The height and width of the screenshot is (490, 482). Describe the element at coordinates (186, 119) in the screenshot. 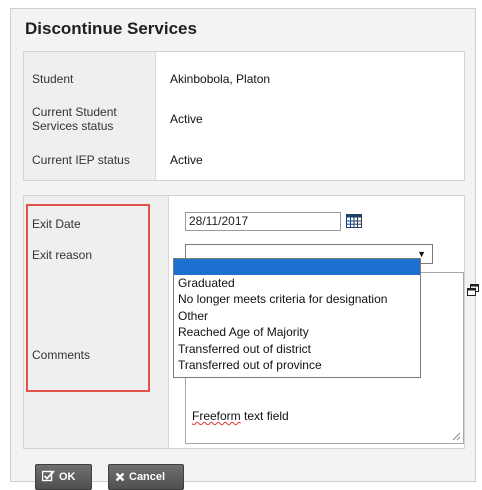

I see `services-status-value: Active` at that location.